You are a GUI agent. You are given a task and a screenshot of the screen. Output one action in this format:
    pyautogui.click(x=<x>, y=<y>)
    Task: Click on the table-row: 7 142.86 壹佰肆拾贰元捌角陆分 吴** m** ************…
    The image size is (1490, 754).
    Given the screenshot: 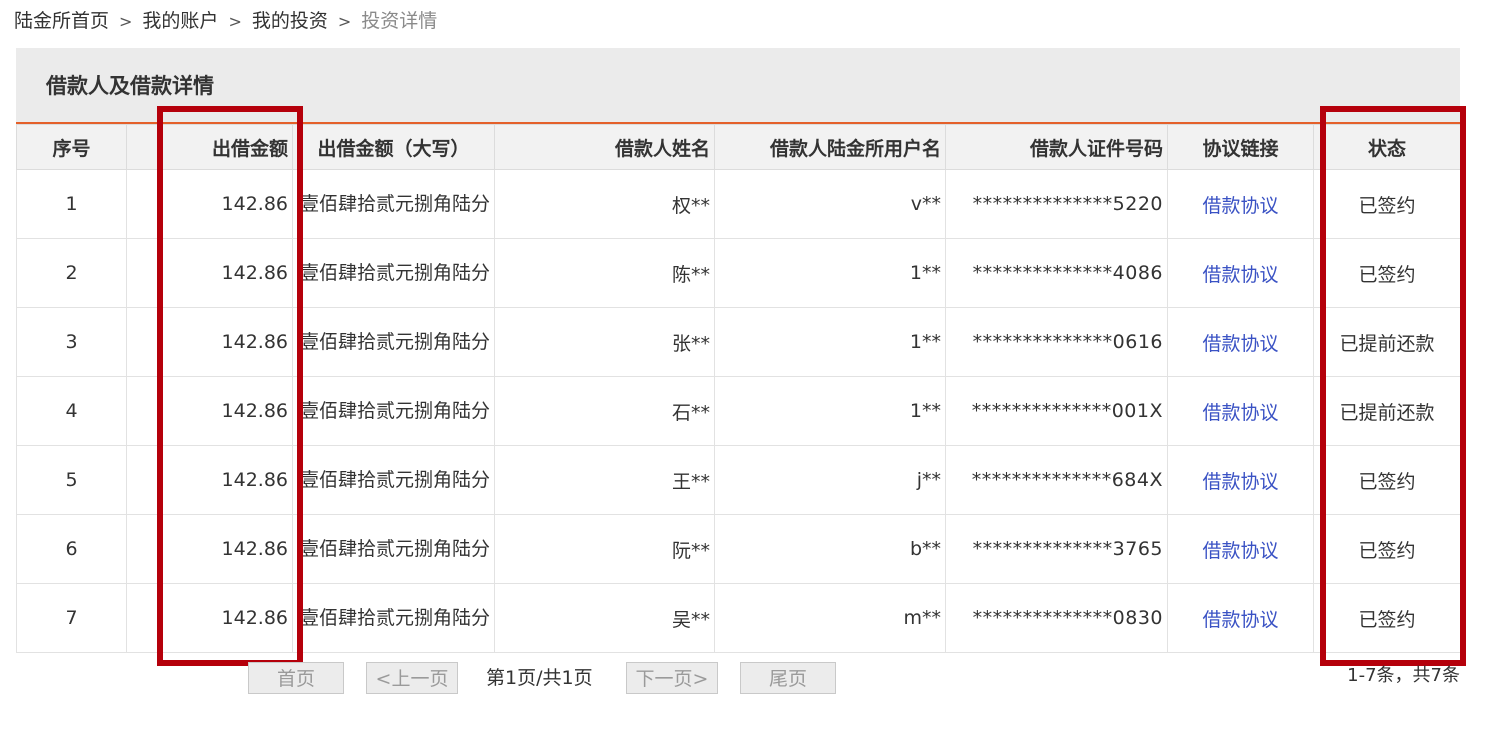 What is the action you would take?
    pyautogui.click(x=738, y=618)
    